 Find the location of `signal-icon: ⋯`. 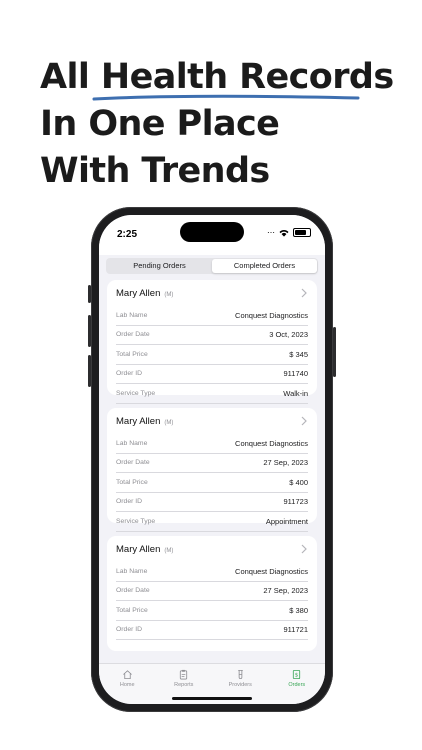

signal-icon: ⋯ is located at coordinates (271, 232).